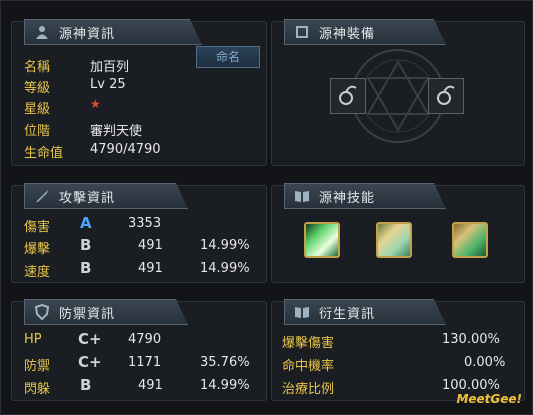 Image resolution: width=533 pixels, height=415 pixels. Describe the element at coordinates (471, 339) in the screenshot. I see `derived-value-crit-dmg: 130.00%` at that location.